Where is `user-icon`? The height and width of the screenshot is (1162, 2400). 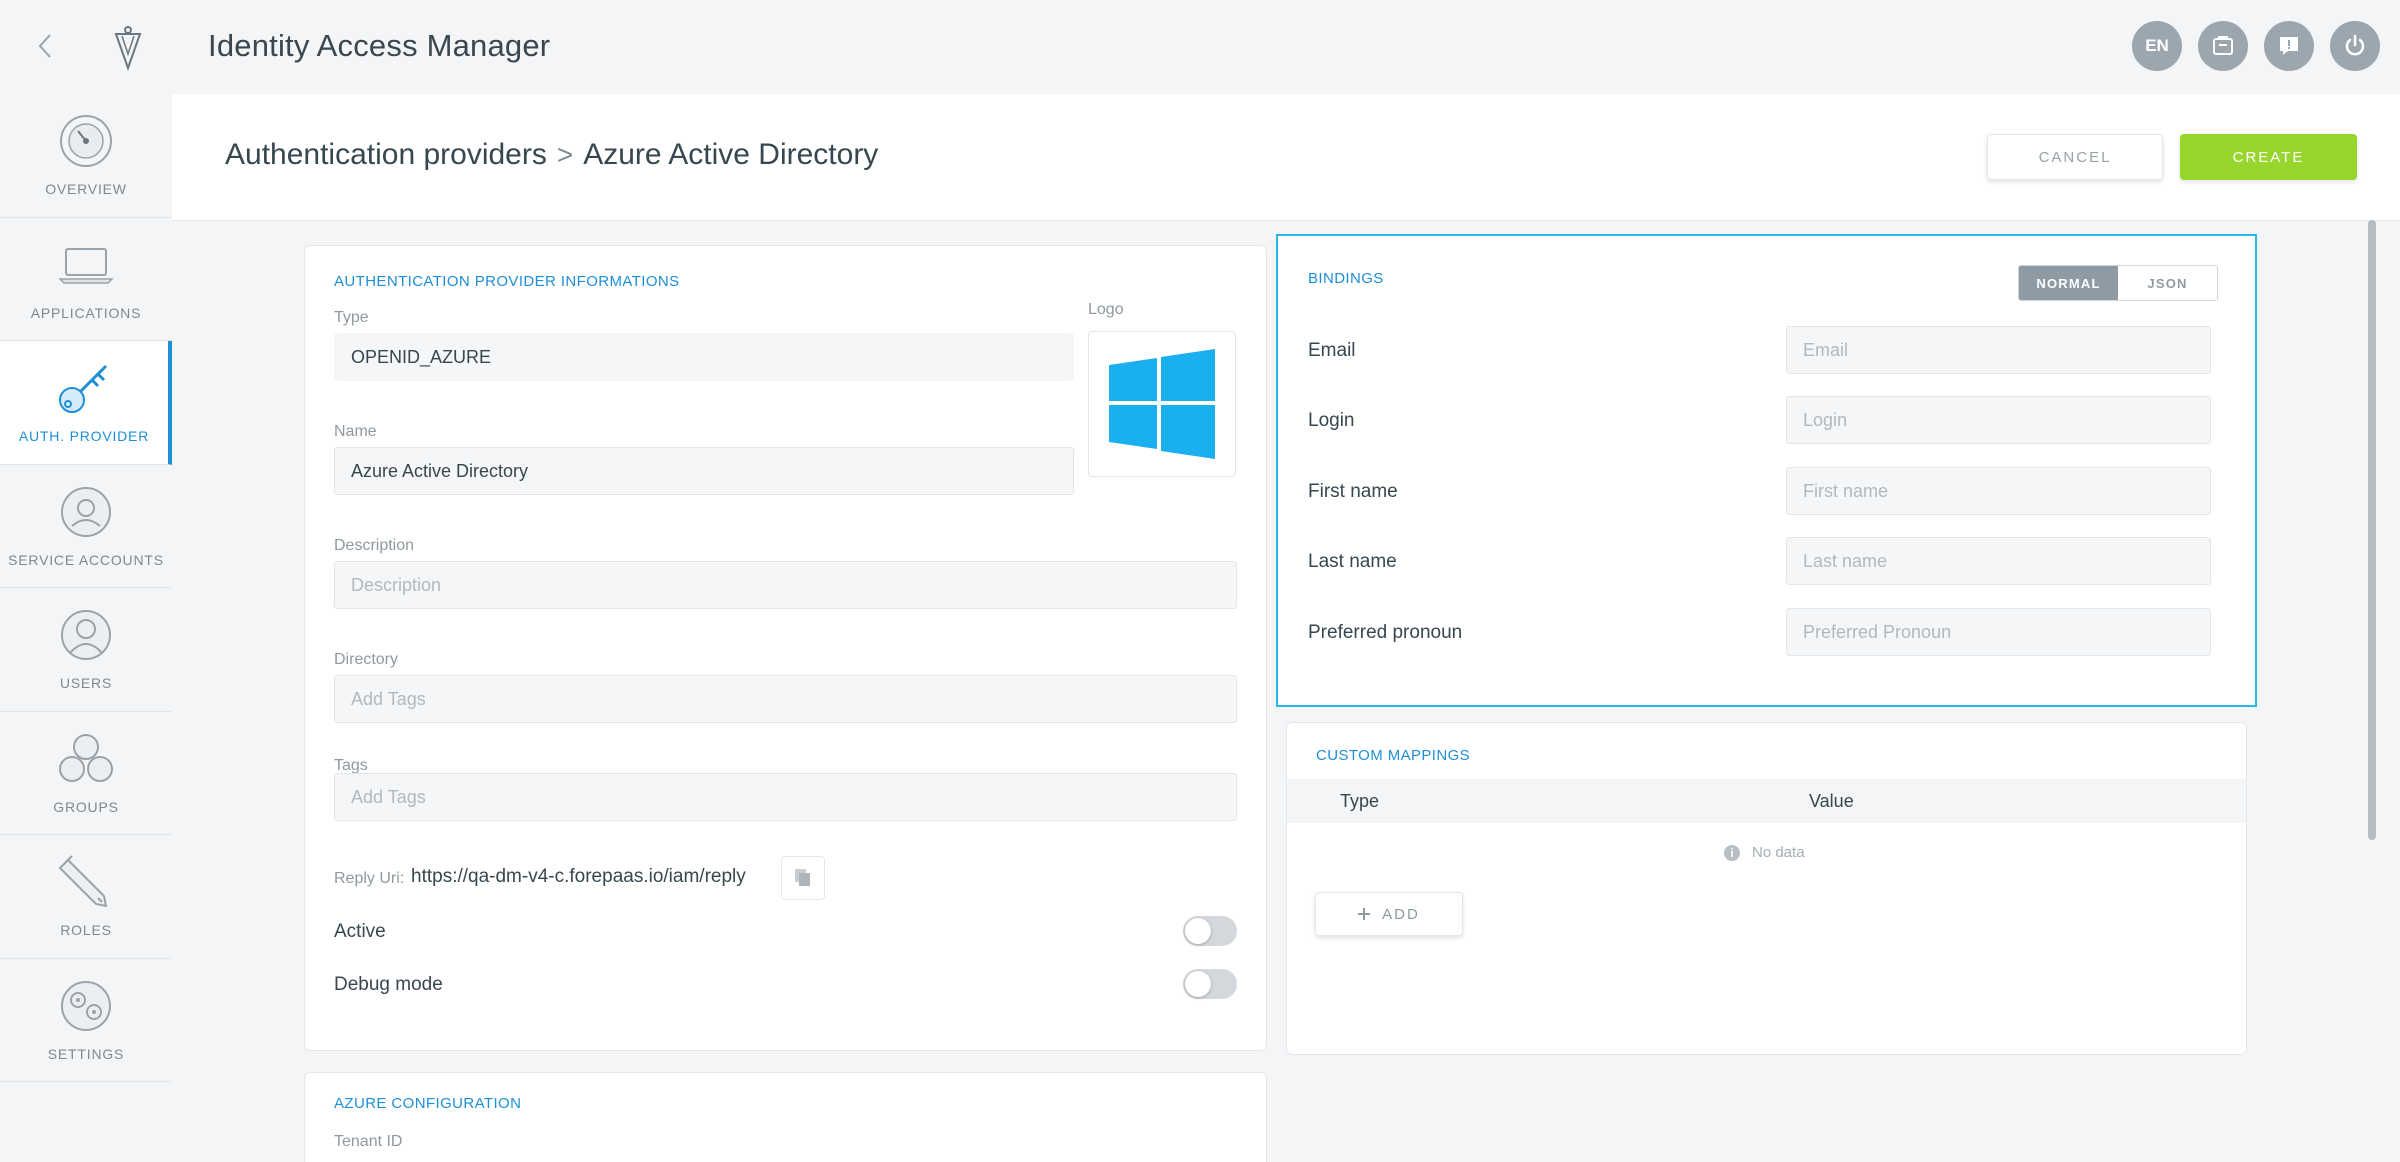 user-icon is located at coordinates (86, 635).